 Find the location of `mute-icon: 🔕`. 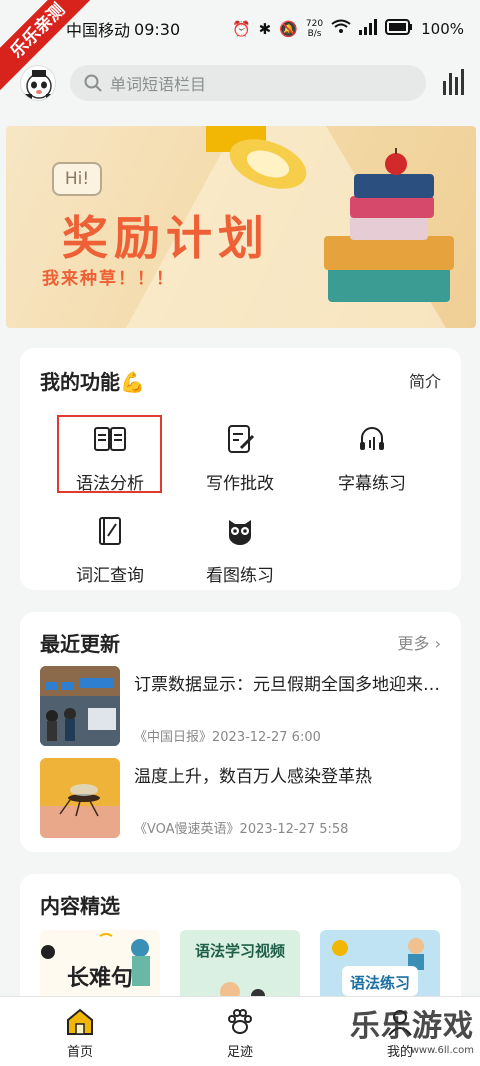

mute-icon: 🔕 is located at coordinates (288, 29).